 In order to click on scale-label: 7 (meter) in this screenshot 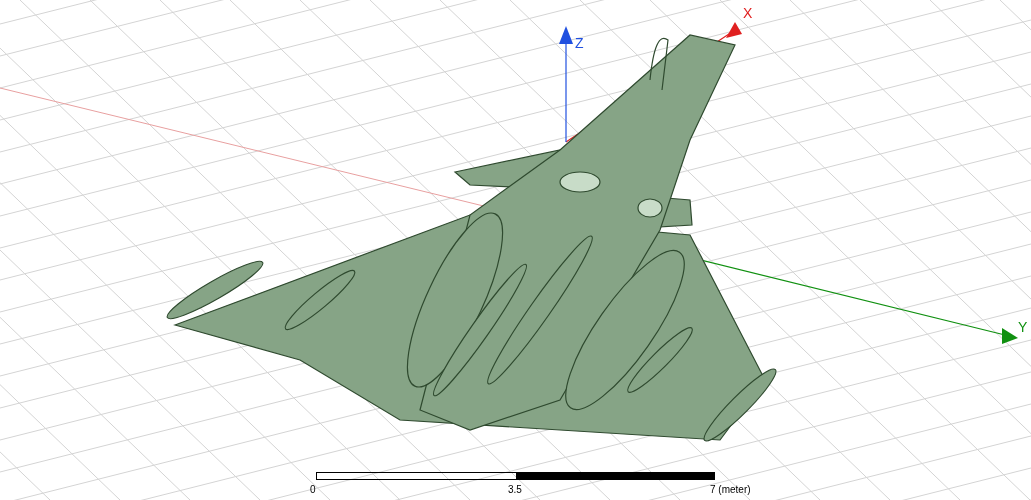, I will do `click(730, 489)`.